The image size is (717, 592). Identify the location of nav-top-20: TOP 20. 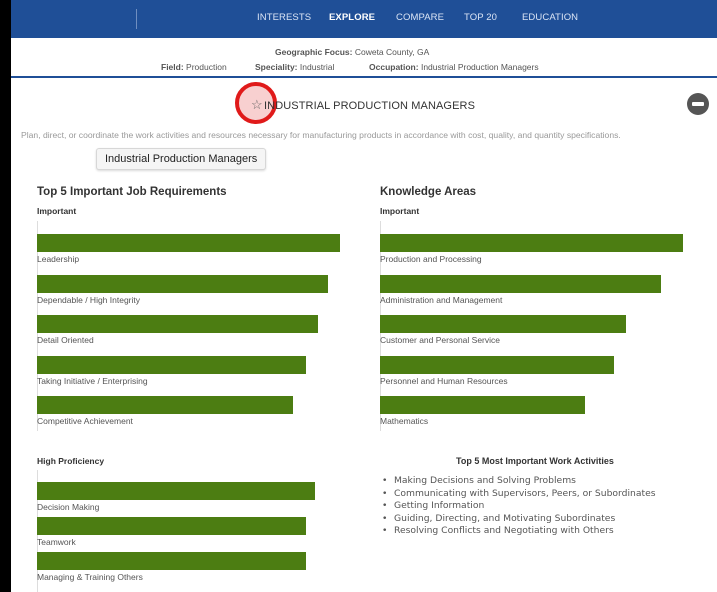
(480, 17).